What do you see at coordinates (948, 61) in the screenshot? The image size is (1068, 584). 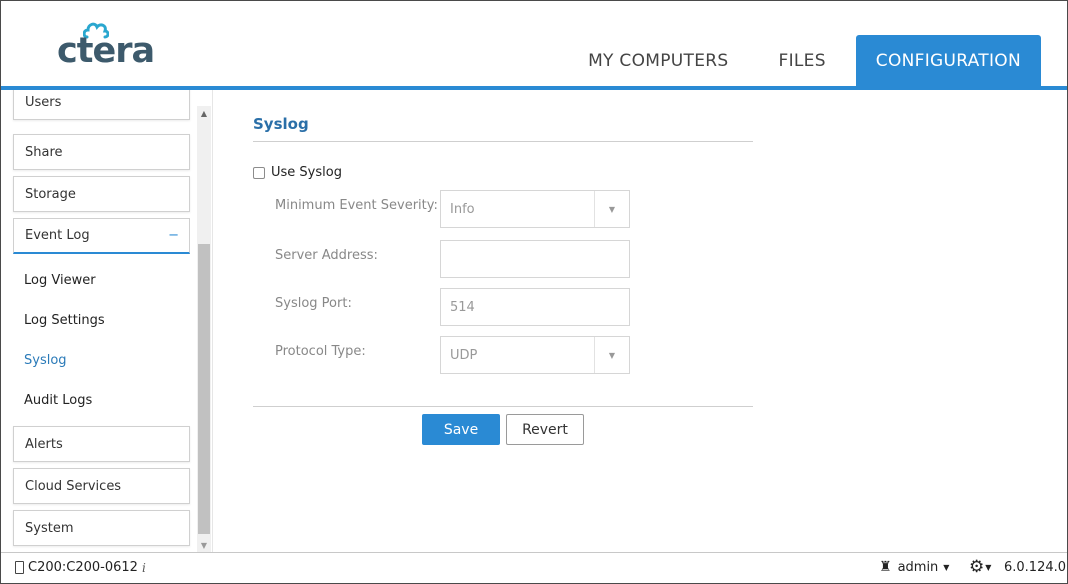 I see `tab-configuration: CONFIGURATION` at bounding box center [948, 61].